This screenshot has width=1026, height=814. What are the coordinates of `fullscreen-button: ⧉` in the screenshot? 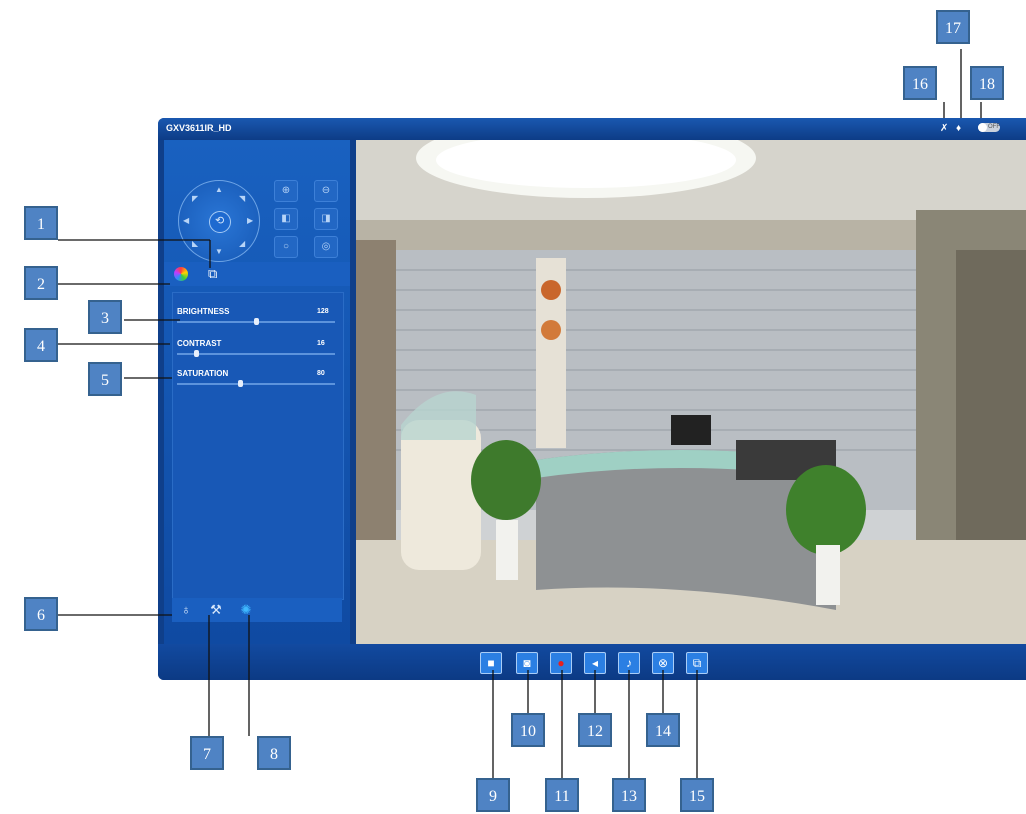 It's located at (697, 663).